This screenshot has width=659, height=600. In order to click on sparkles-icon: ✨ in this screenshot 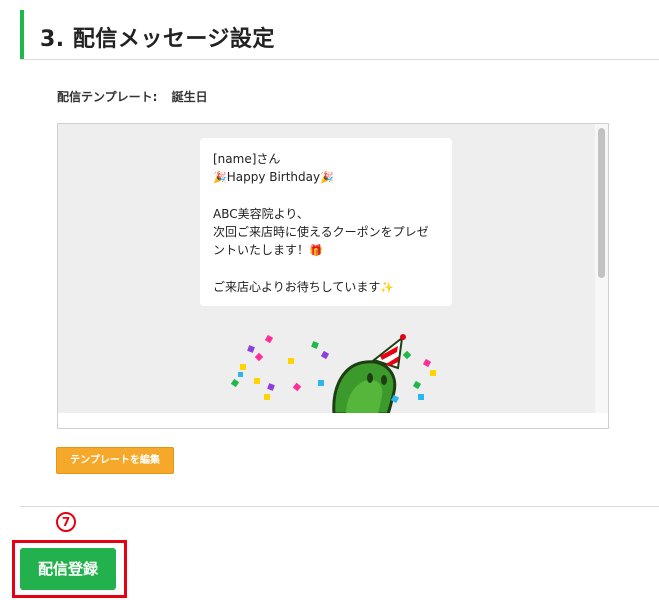, I will do `click(387, 287)`.